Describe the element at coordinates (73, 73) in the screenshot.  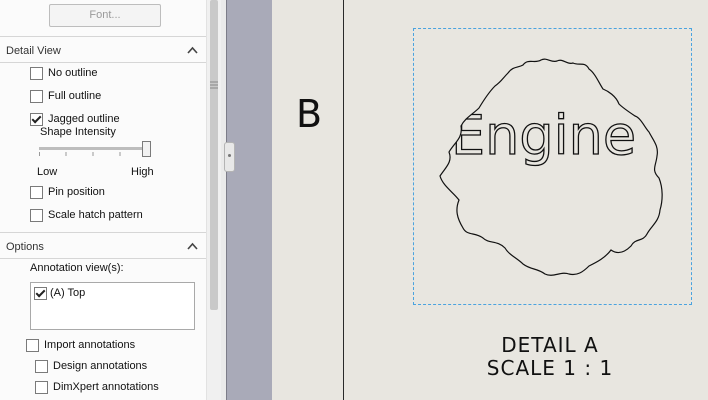
I see `no-outline-label: No outline` at that location.